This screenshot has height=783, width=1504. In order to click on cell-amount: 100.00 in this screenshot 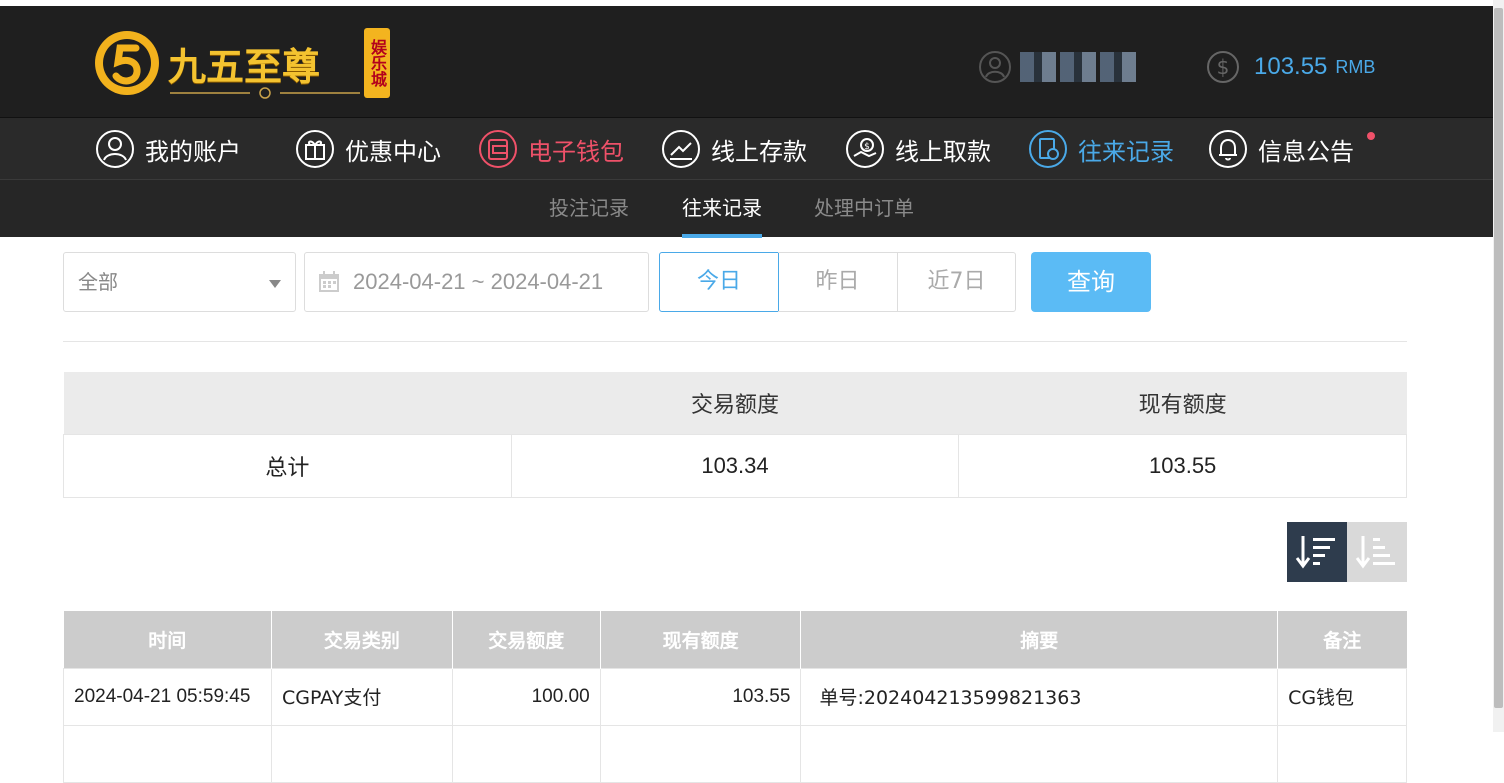, I will do `click(526, 696)`.